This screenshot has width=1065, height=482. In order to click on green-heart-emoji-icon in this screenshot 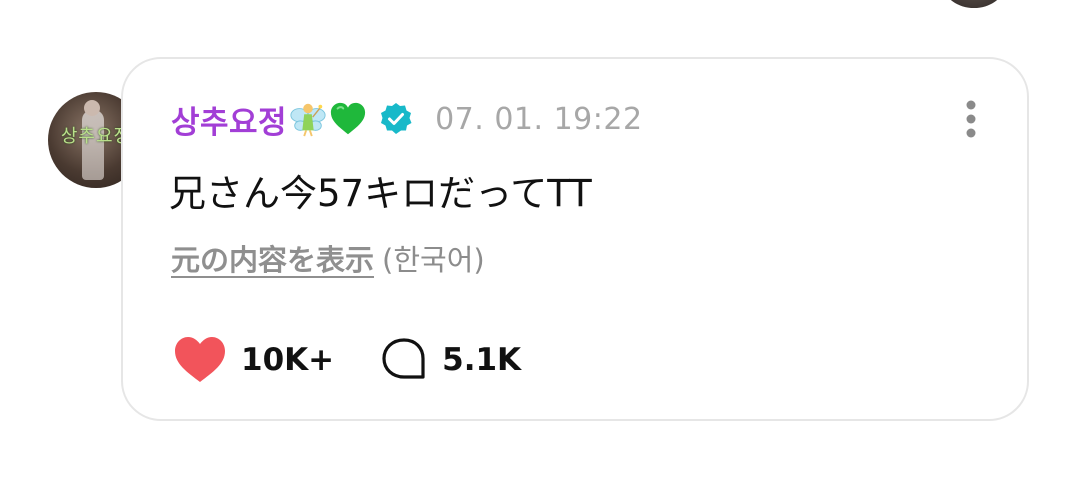, I will do `click(348, 118)`.